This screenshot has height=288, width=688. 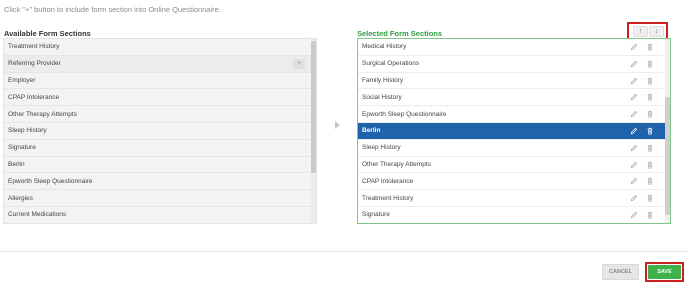 I want to click on available-section-item: Signature, so click(x=157, y=148).